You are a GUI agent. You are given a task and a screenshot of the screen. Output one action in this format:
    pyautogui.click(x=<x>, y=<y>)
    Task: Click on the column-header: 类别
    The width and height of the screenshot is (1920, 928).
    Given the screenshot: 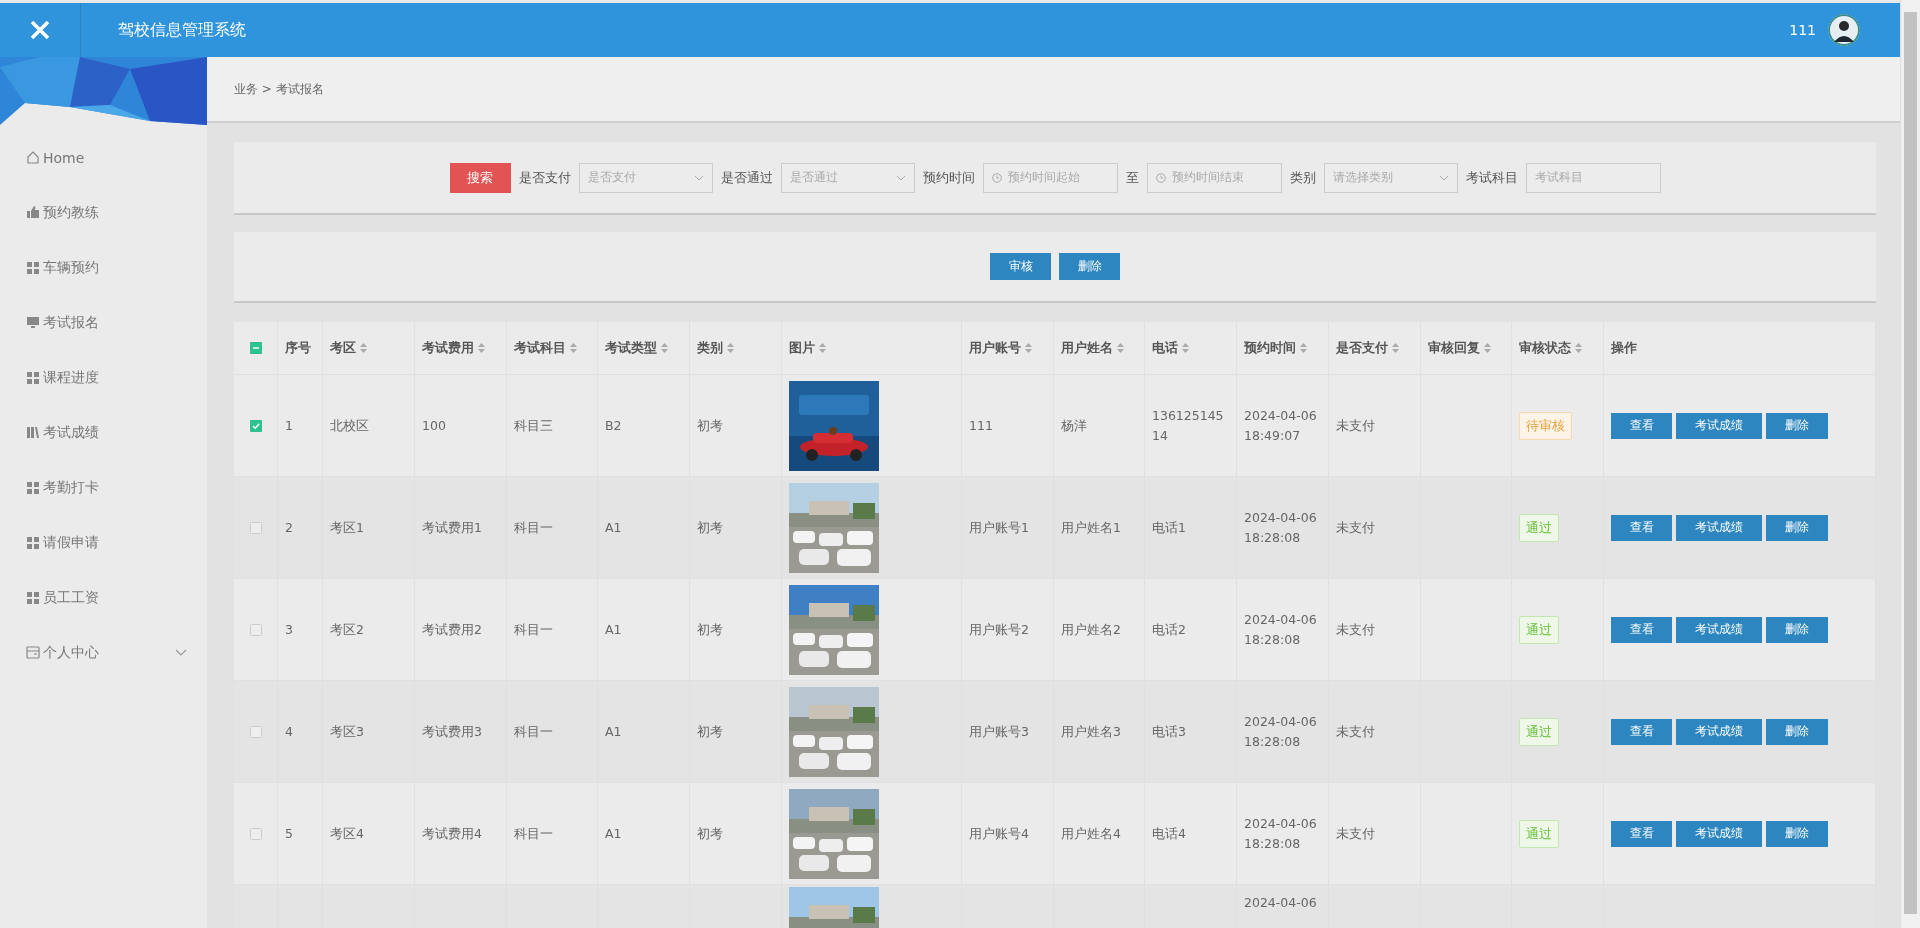 What is the action you would take?
    pyautogui.click(x=710, y=348)
    